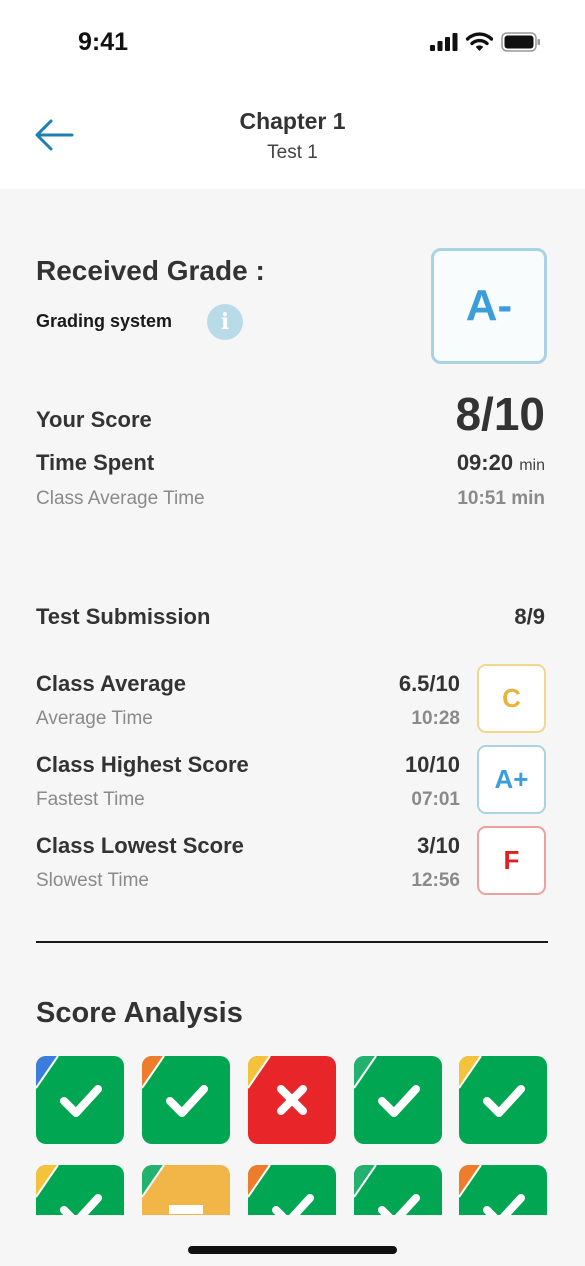 The image size is (585, 1266). Describe the element at coordinates (142, 764) in the screenshot. I see `class-highest-score-label: Class Highest Score` at that location.